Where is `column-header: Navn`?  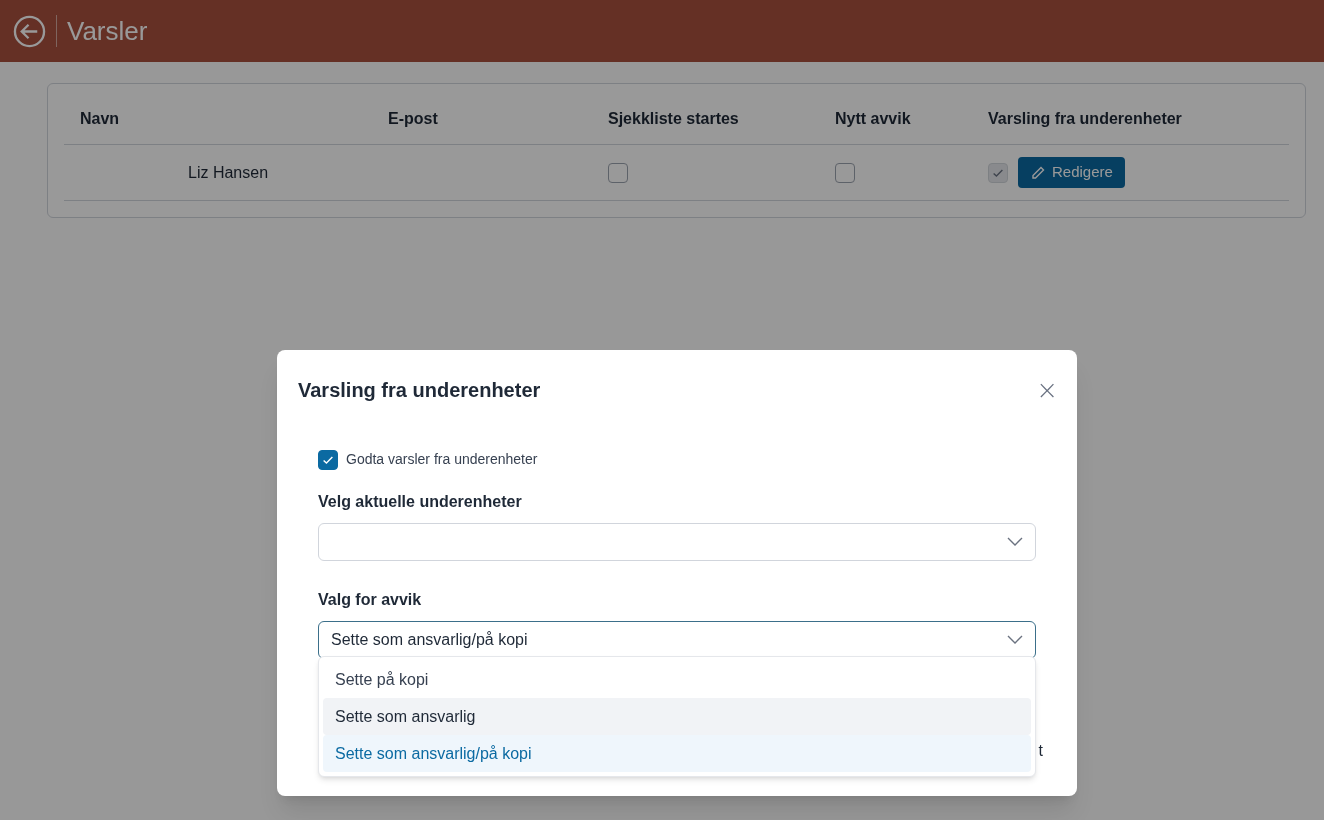
column-header: Navn is located at coordinates (100, 118).